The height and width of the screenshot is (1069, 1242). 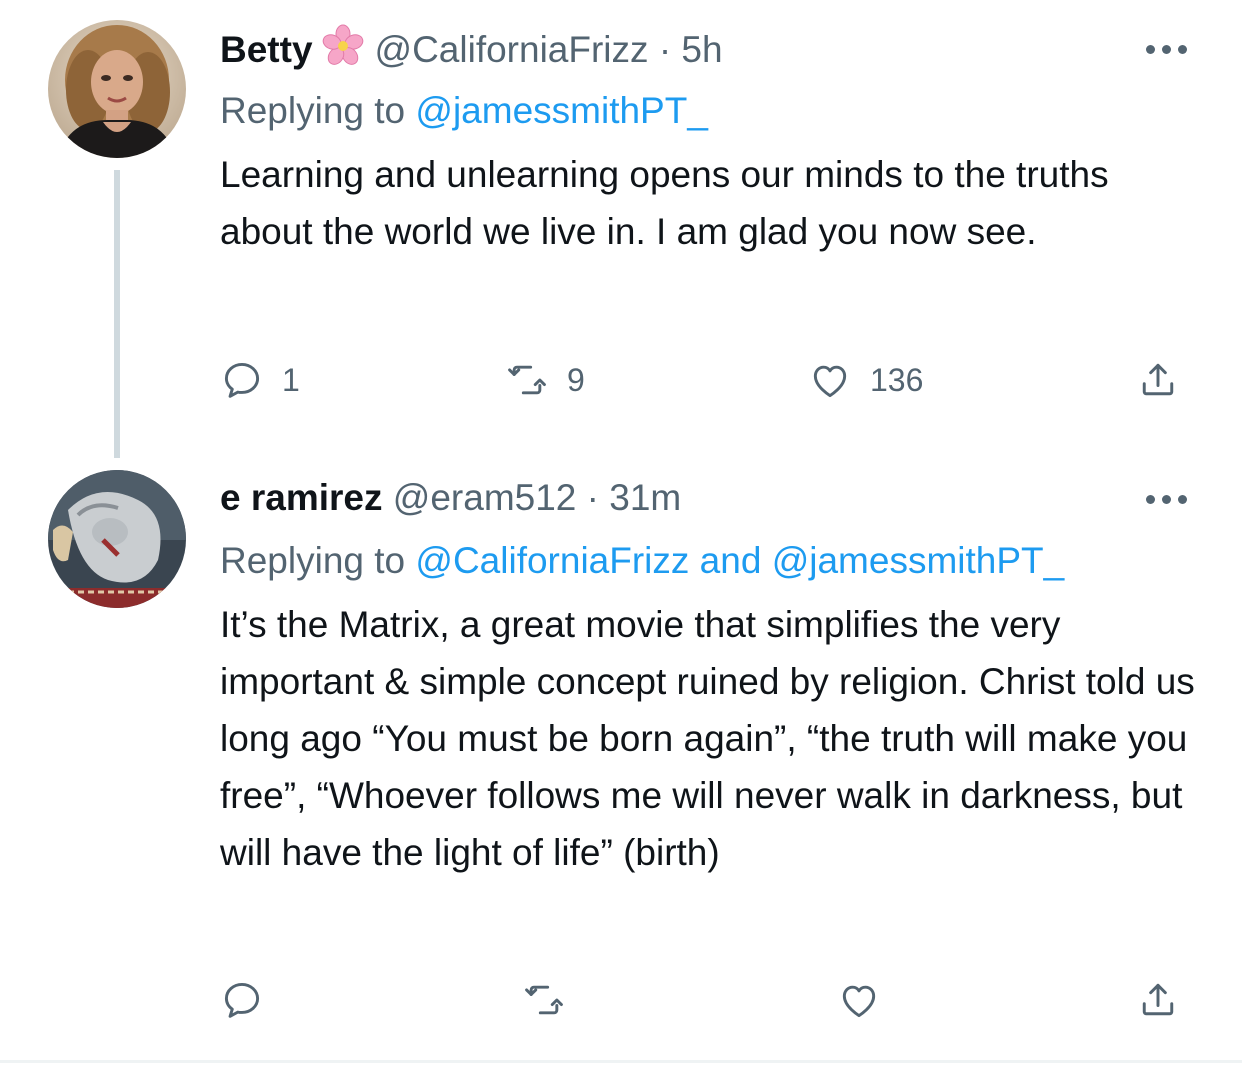 I want to click on reply-button: 1, so click(x=260, y=380).